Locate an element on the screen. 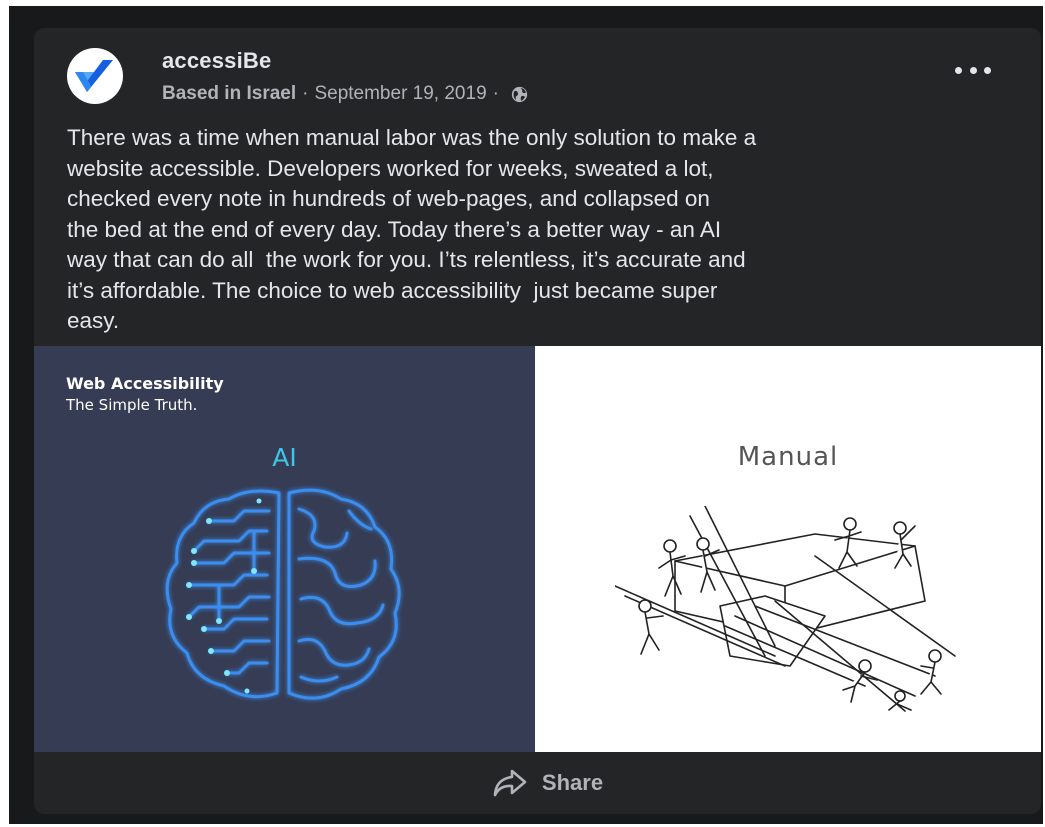  page-avatar is located at coordinates (95, 76).